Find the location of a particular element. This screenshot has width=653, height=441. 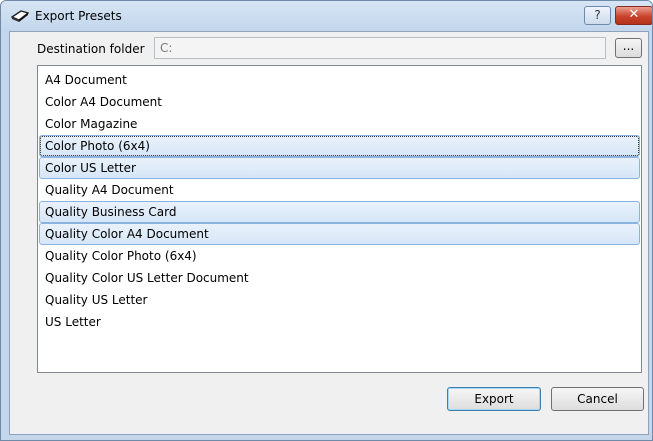

list-item: Quality Business Card is located at coordinates (339, 212).